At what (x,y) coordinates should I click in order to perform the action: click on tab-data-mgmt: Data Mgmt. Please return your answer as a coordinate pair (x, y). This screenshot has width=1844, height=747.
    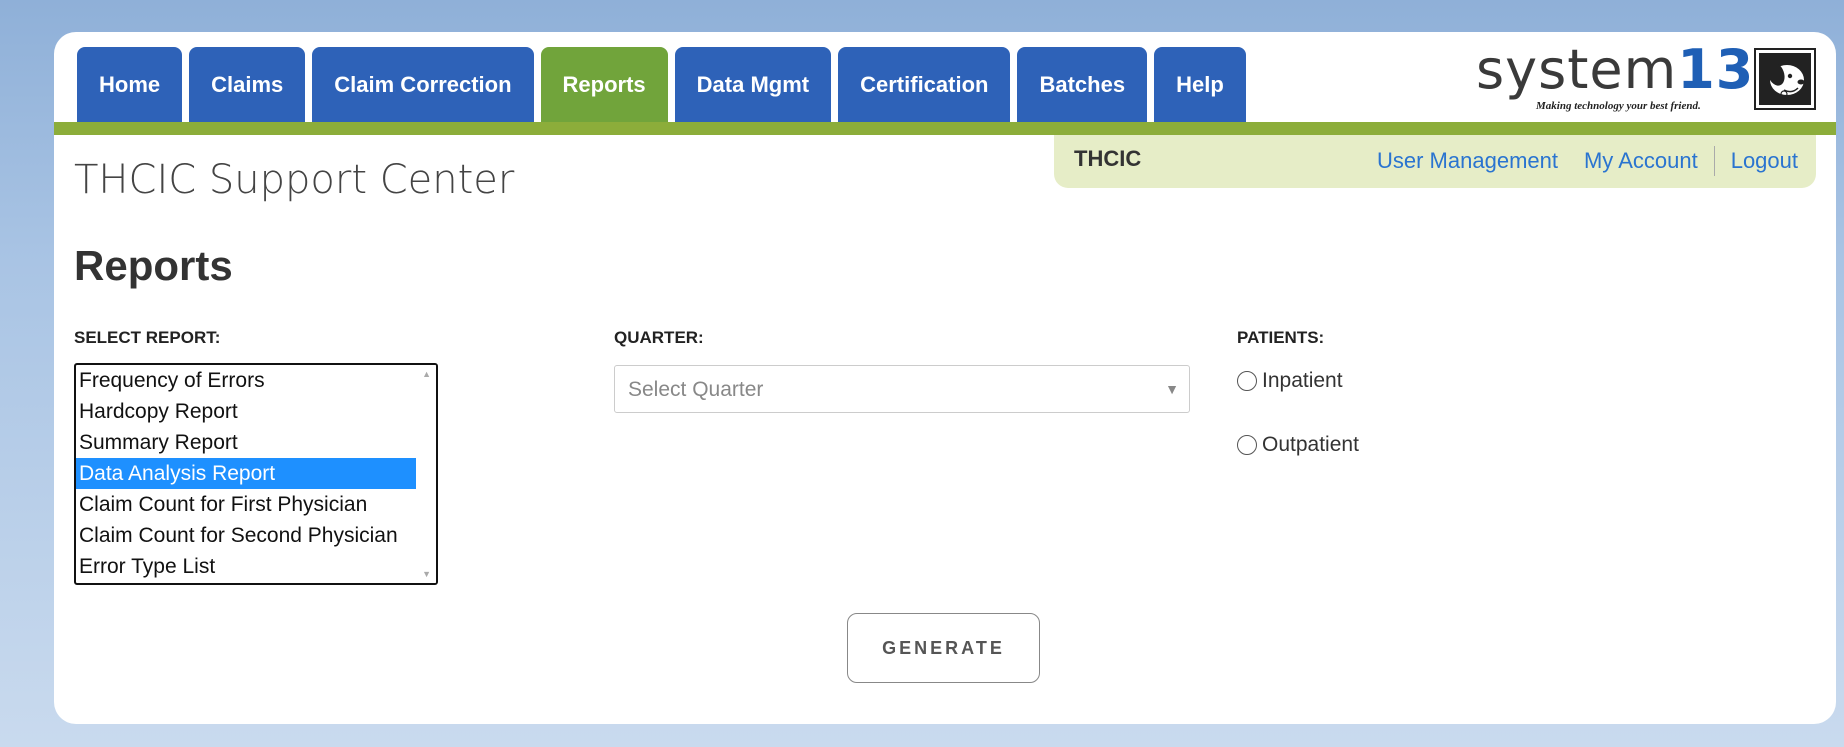
    Looking at the image, I should click on (753, 84).